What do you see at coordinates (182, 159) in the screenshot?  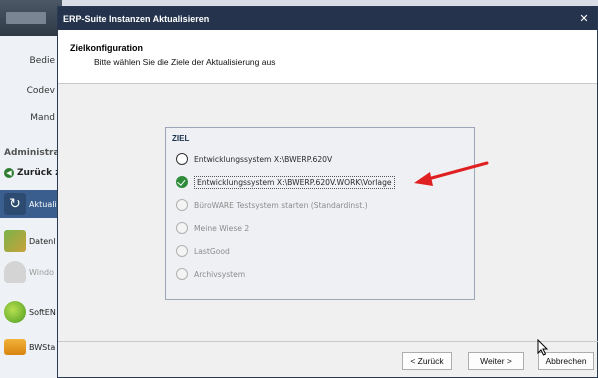 I see `radio-unchecked-icon` at bounding box center [182, 159].